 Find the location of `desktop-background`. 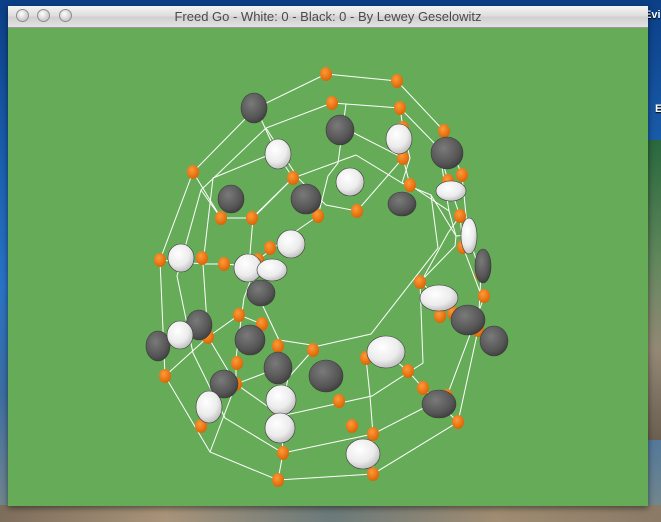

desktop-background is located at coordinates (330, 513).